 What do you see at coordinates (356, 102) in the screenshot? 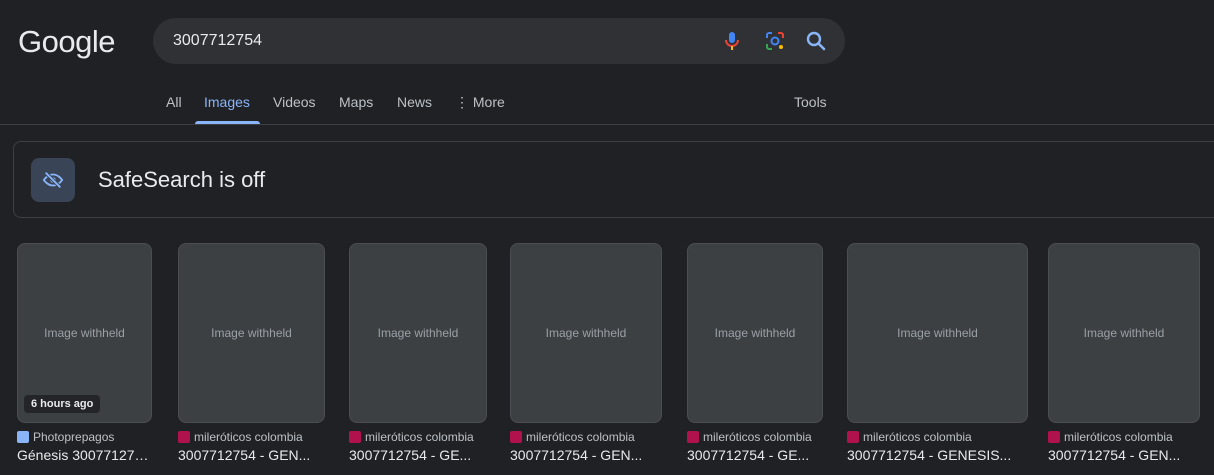
I see `tab-maps: Maps` at bounding box center [356, 102].